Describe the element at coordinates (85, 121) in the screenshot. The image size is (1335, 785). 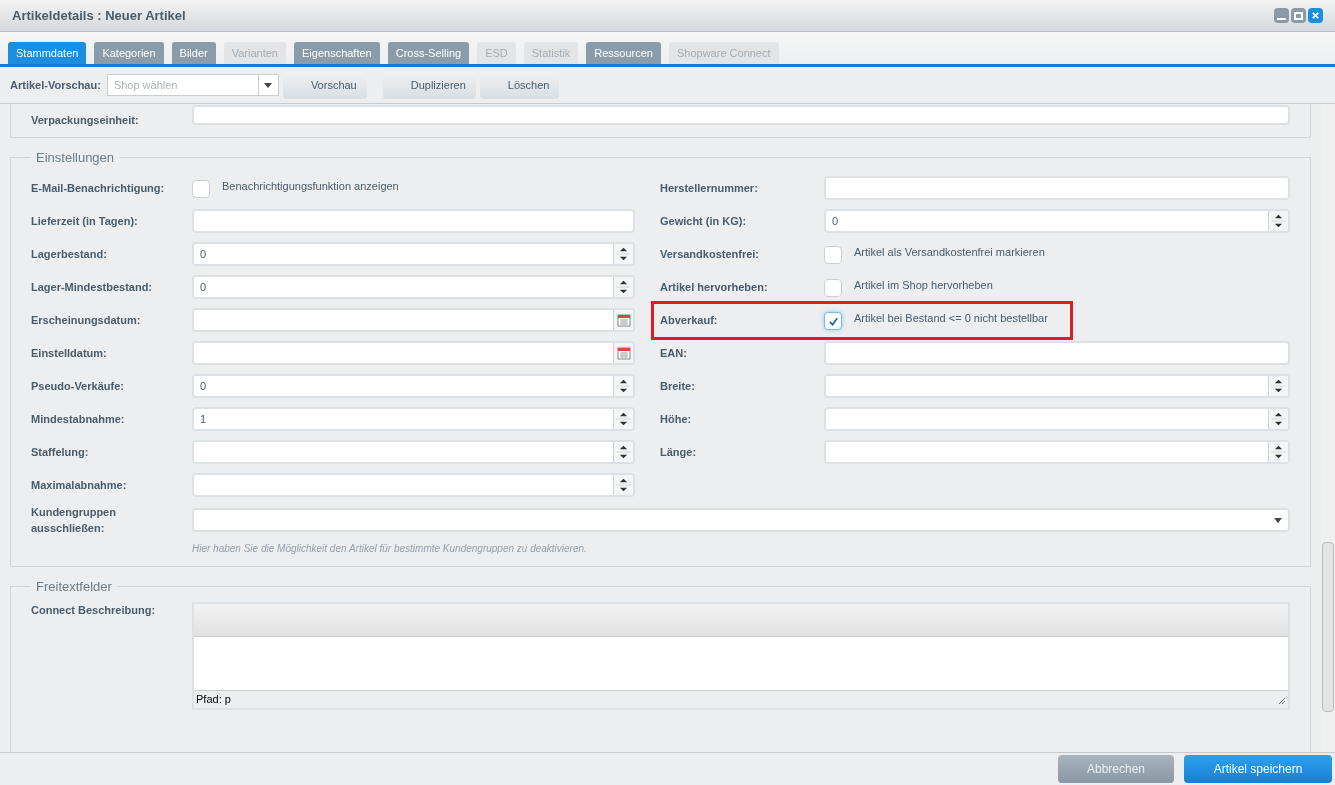
I see `field-label: Verpackungseinheit:` at that location.